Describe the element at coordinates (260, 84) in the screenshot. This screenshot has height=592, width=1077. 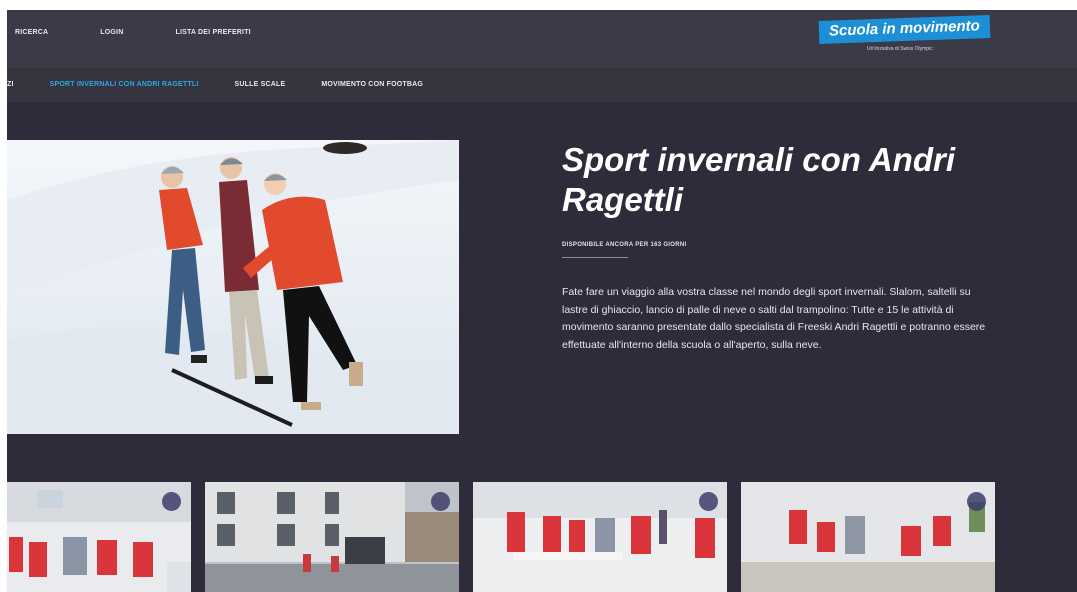
I see `subnav-item-stairs: SULLE SCALE` at that location.